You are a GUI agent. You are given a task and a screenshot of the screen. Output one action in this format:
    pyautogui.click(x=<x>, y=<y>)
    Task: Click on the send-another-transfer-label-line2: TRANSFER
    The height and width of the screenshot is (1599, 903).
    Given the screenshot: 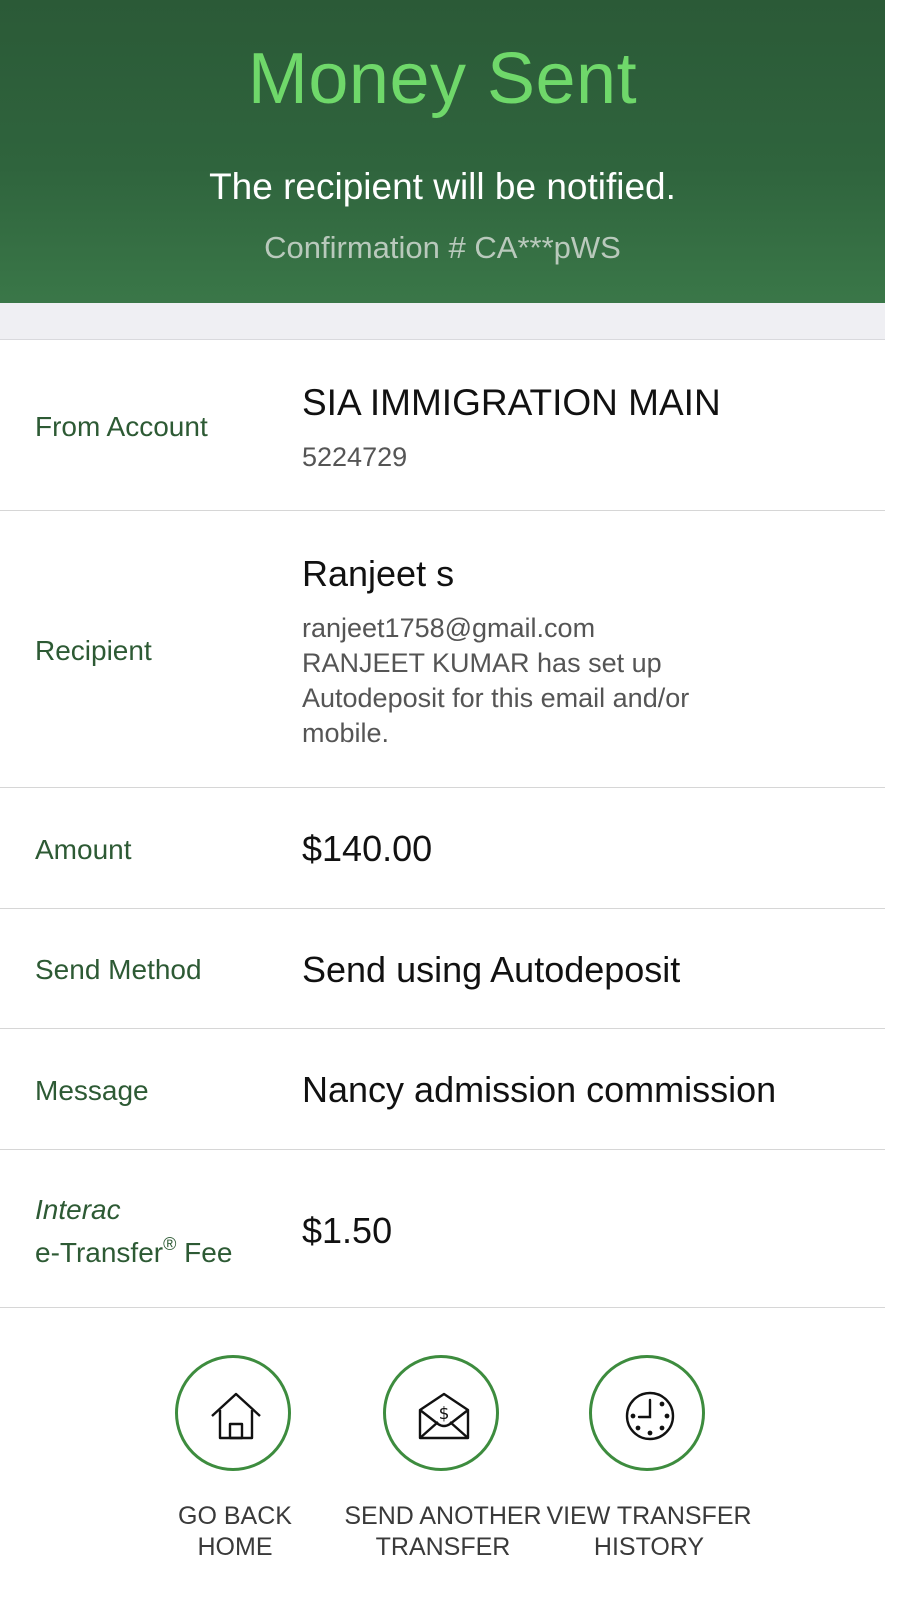 What is the action you would take?
    pyautogui.click(x=443, y=1547)
    